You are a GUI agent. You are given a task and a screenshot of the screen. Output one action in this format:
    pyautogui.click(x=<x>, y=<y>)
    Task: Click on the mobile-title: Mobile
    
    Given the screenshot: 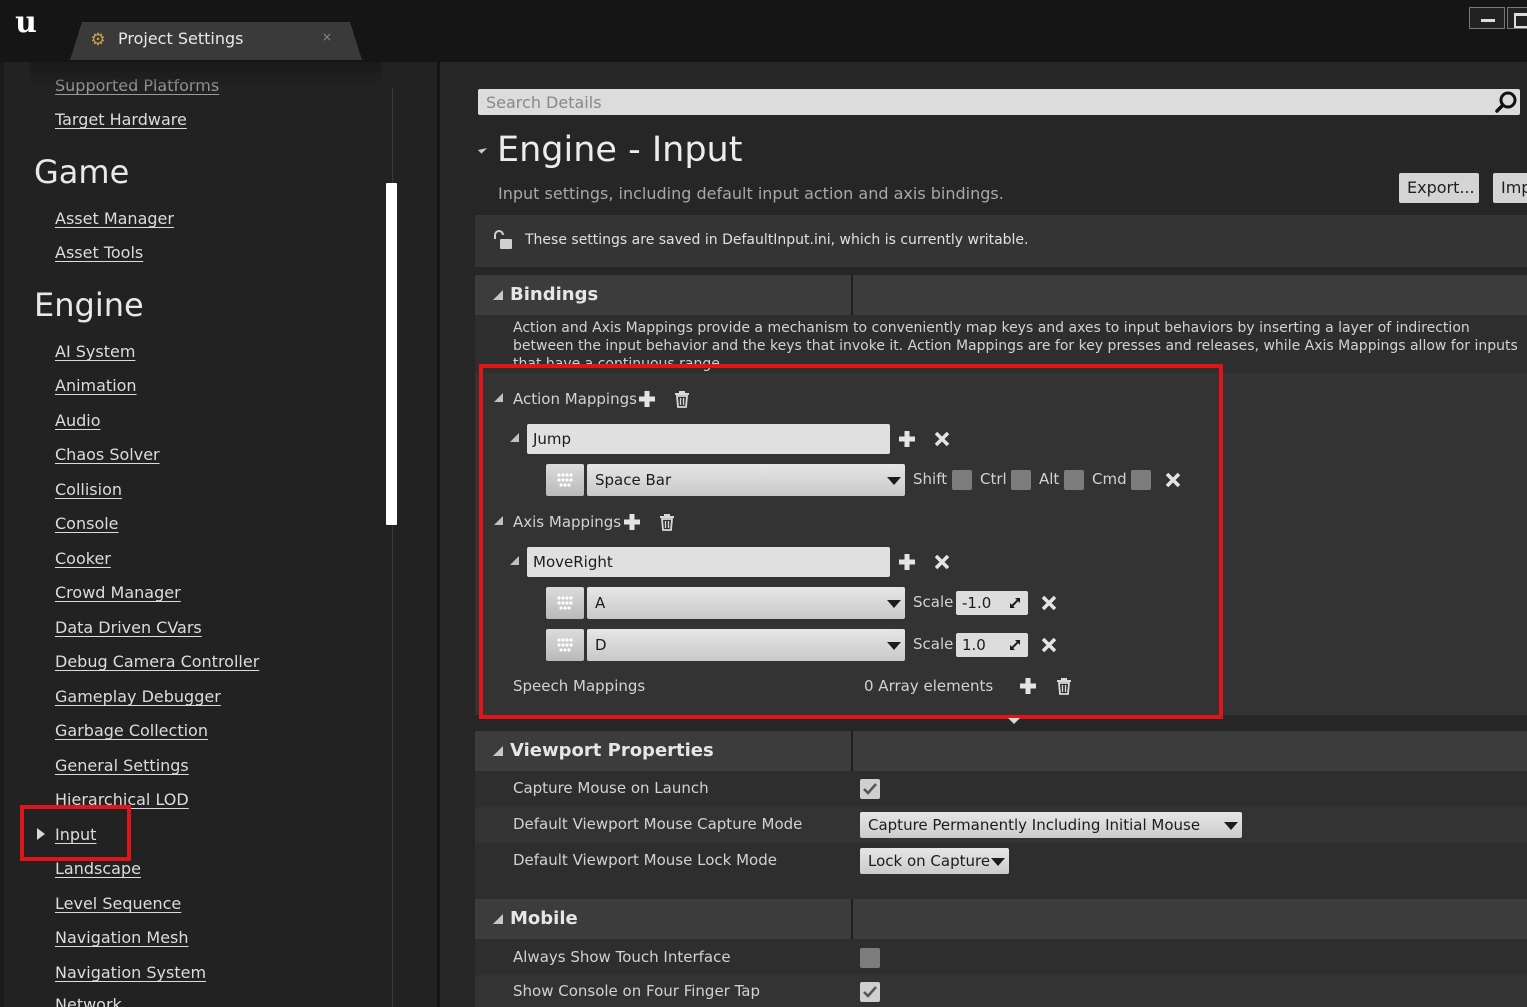 What is the action you would take?
    pyautogui.click(x=544, y=918)
    